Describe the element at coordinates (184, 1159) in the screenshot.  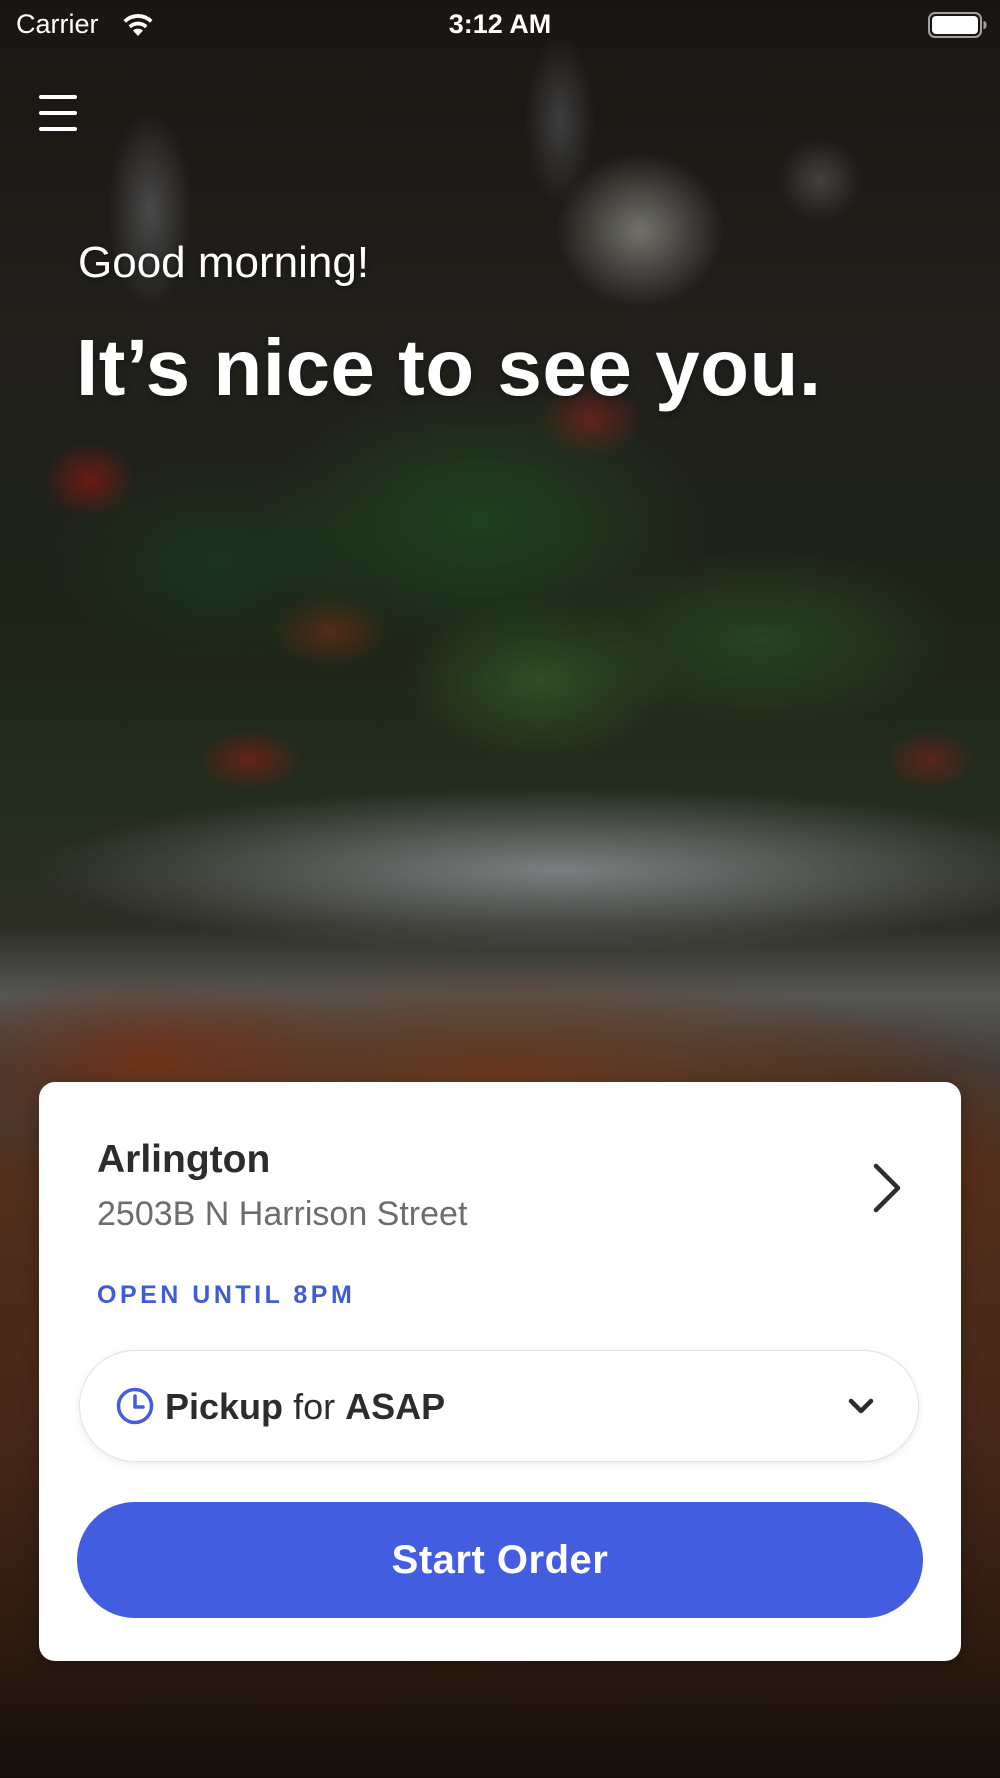
I see `location-name: Arlington` at that location.